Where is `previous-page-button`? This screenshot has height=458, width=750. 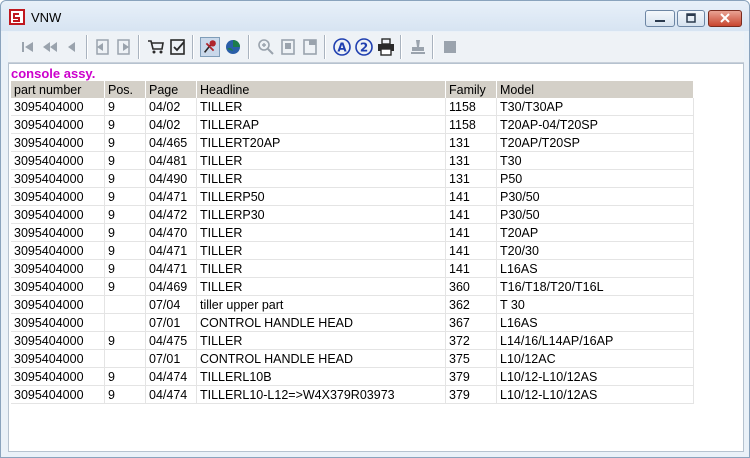 previous-page-button is located at coordinates (50, 47).